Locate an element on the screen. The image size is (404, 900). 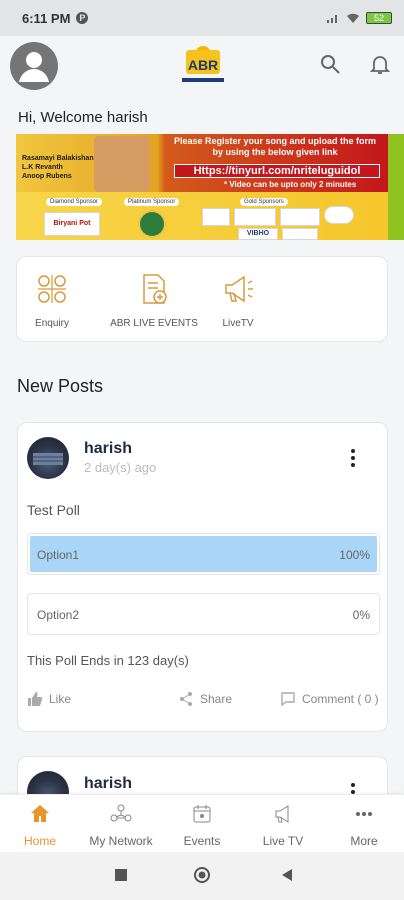
more-icon is located at coordinates (364, 814).